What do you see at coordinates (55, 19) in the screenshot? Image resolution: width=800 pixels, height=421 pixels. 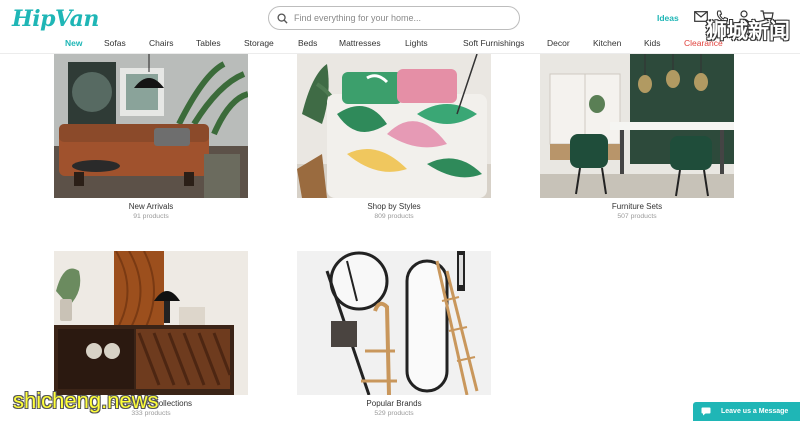 I see `logo: HipVan` at bounding box center [55, 19].